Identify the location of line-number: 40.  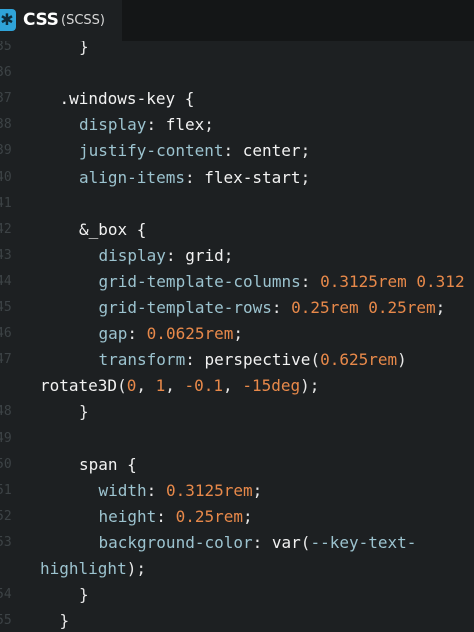
(6, 177).